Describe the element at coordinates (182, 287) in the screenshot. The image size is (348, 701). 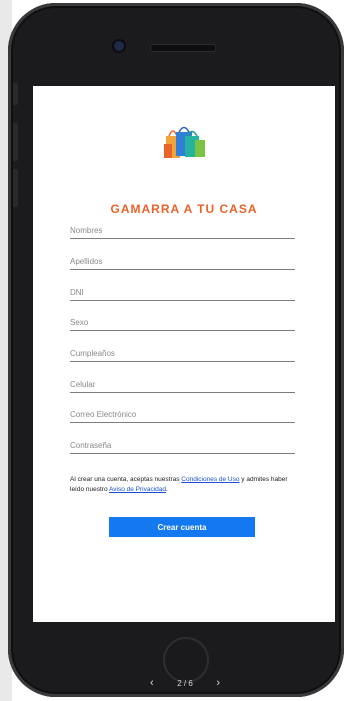
I see `dni-field: DNI` at that location.